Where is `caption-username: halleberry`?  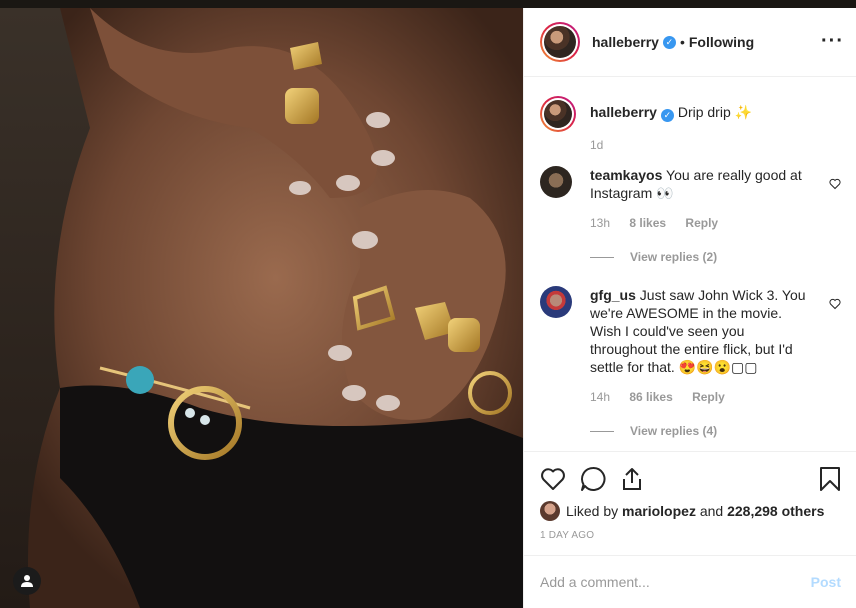
caption-username: halleberry is located at coordinates (623, 112).